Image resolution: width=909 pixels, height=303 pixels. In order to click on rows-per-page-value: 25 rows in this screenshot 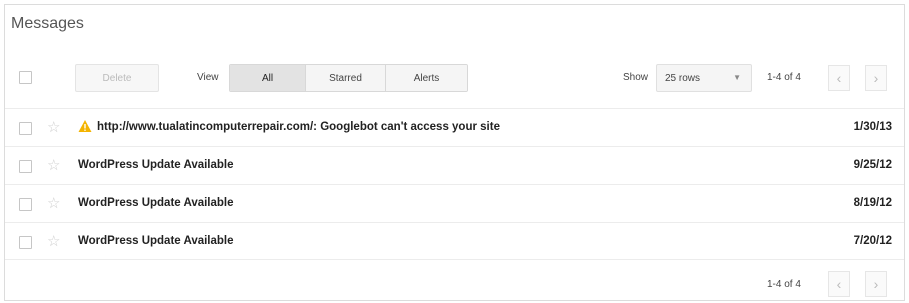, I will do `click(683, 78)`.